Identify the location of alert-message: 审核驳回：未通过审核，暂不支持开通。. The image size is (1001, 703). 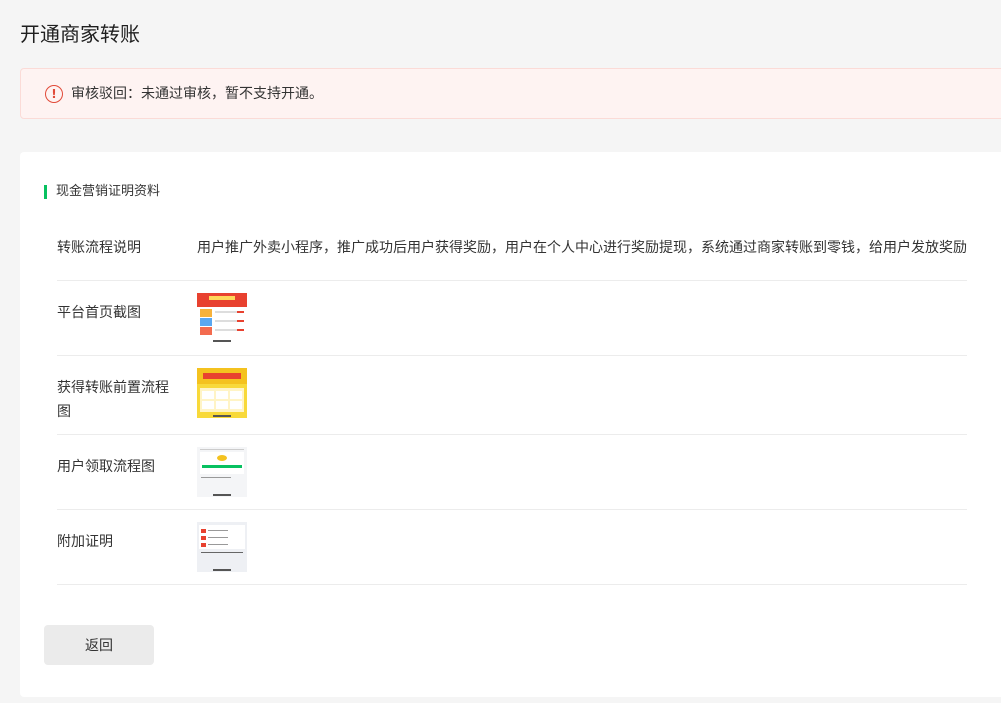
(197, 93).